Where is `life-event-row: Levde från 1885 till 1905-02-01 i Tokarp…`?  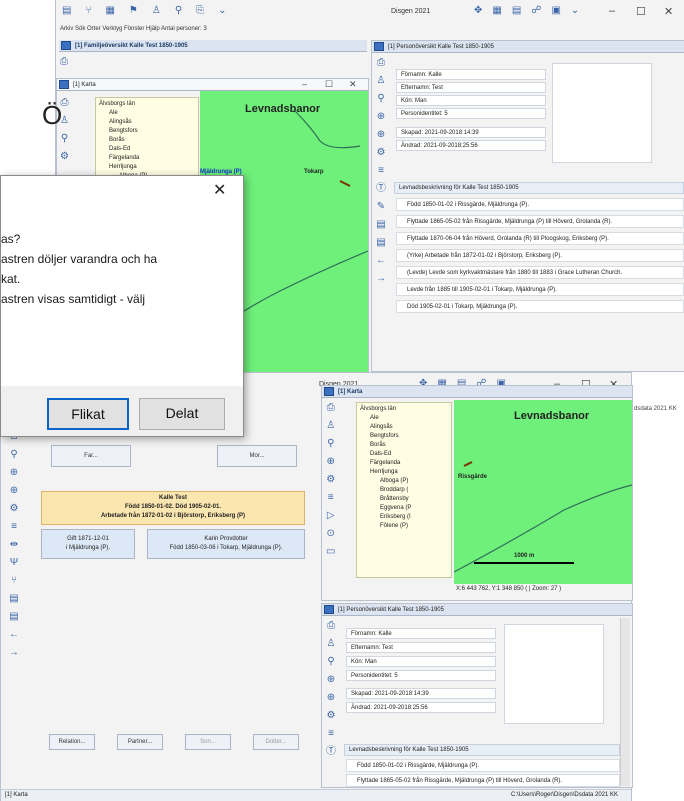
life-event-row: Levde från 1885 till 1905-02-01 i Tokarp… is located at coordinates (540, 289).